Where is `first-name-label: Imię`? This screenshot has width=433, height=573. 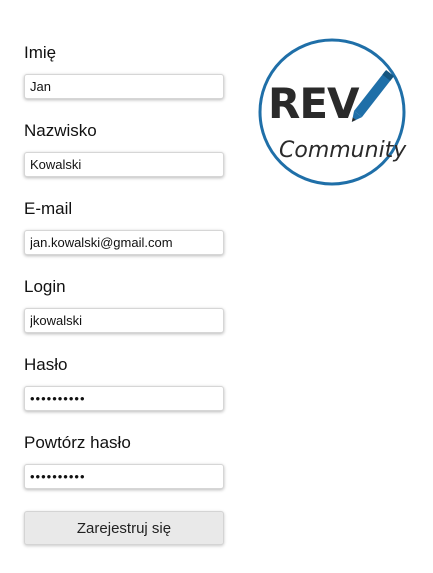
first-name-label: Imię is located at coordinates (40, 52).